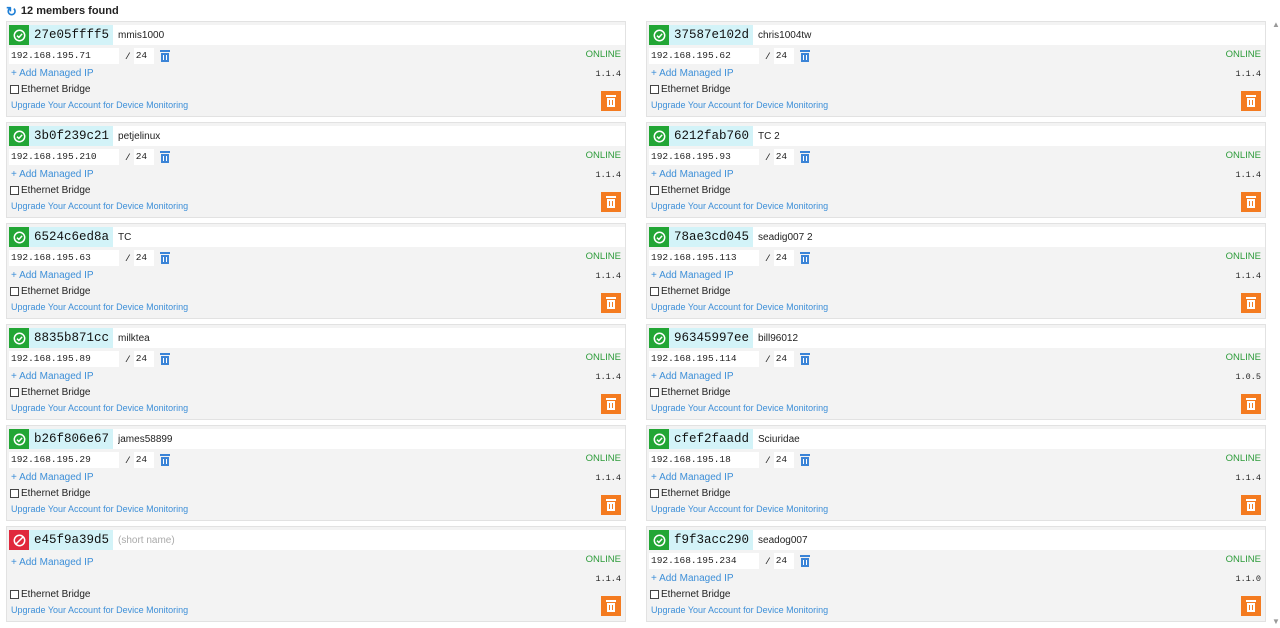  What do you see at coordinates (64, 258) in the screenshot?
I see `managed-ip-field: 192.168.195.63` at bounding box center [64, 258].